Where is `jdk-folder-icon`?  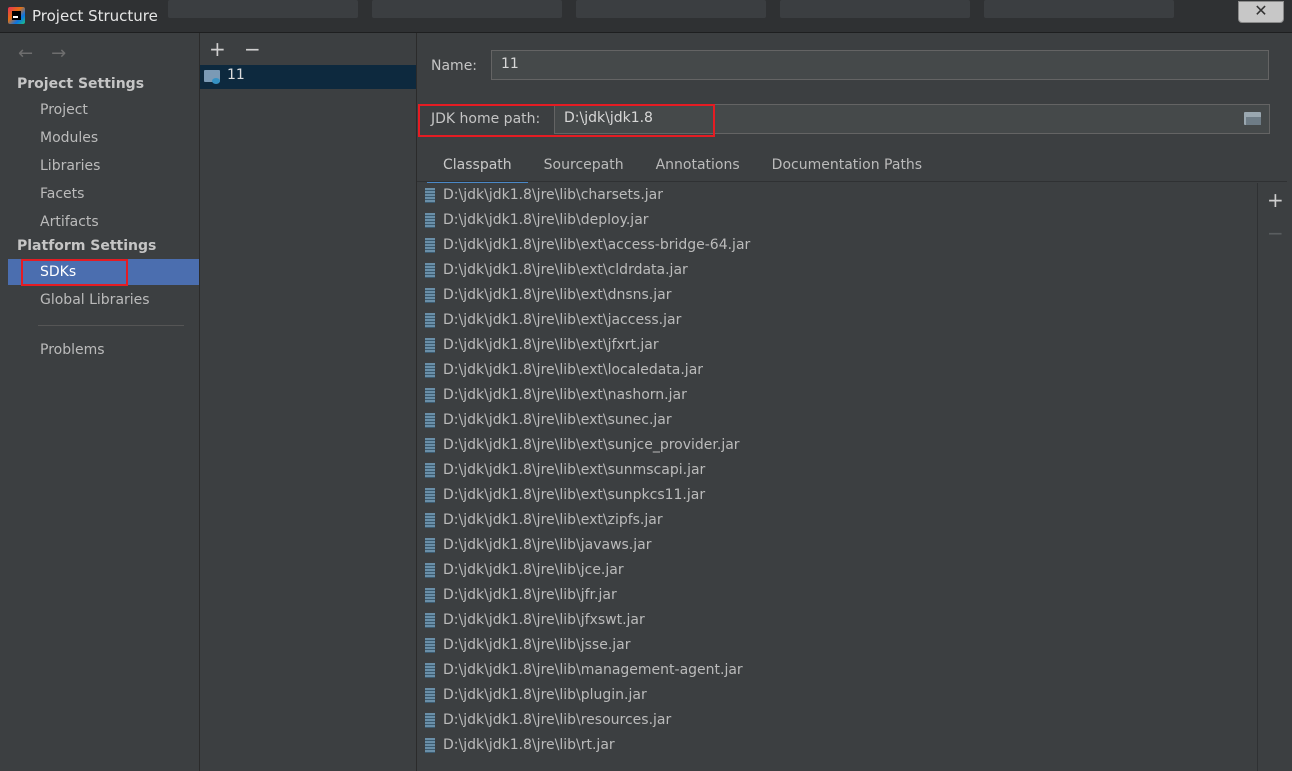
jdk-folder-icon is located at coordinates (212, 77).